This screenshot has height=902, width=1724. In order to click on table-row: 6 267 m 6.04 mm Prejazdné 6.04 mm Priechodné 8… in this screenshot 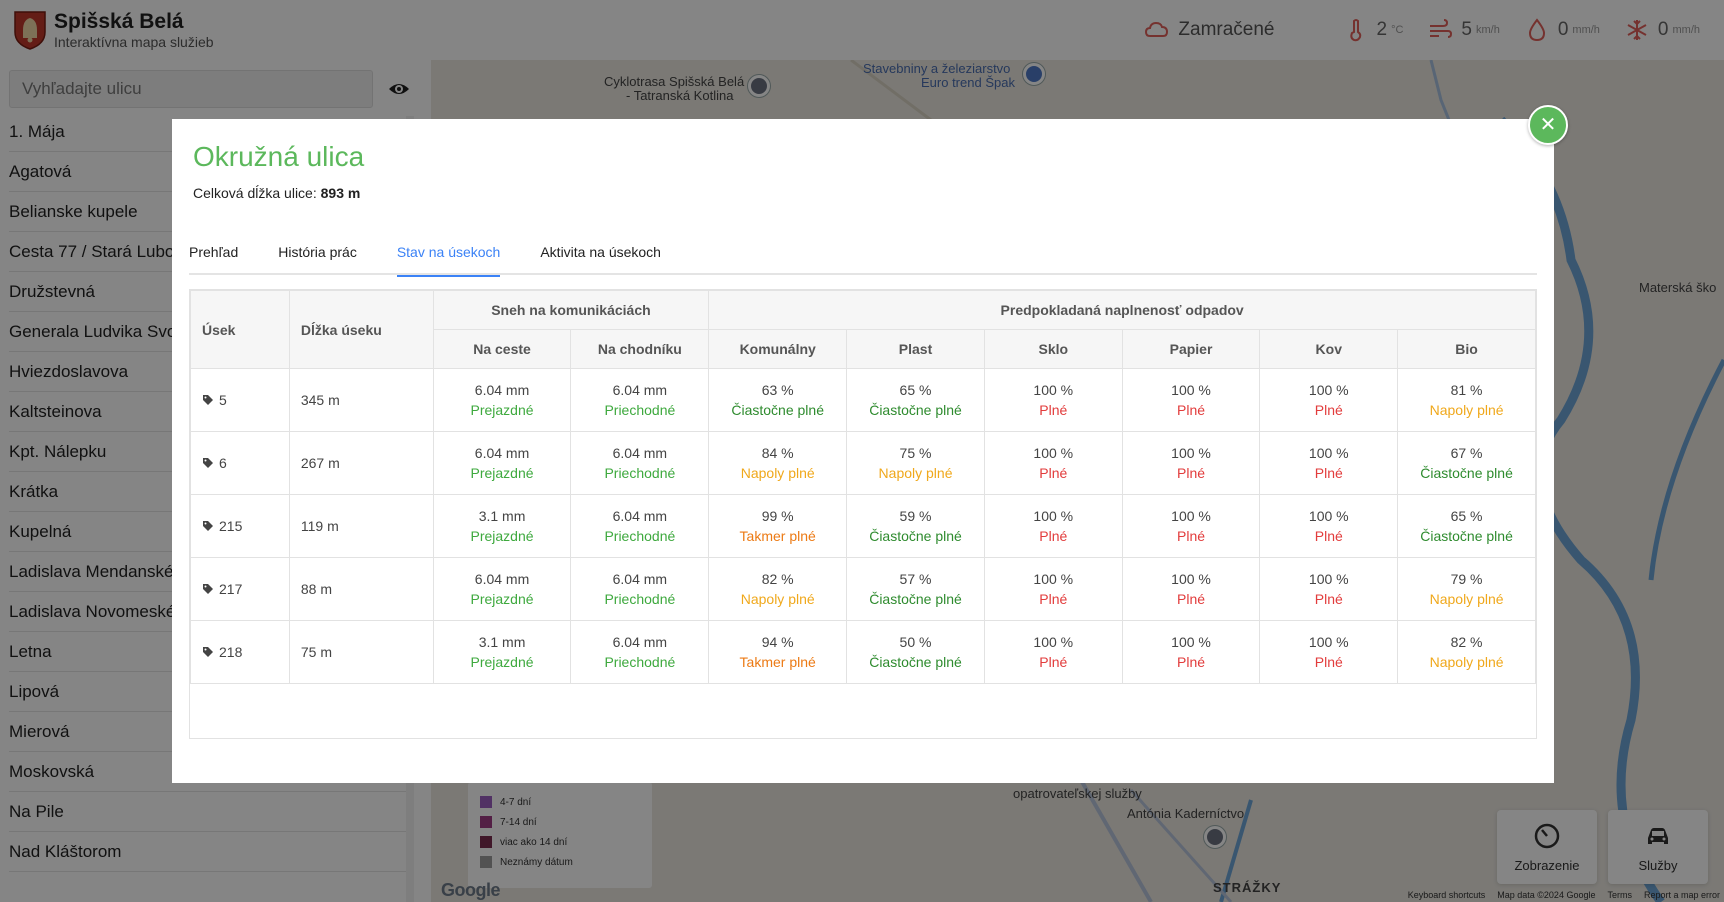, I will do `click(863, 463)`.